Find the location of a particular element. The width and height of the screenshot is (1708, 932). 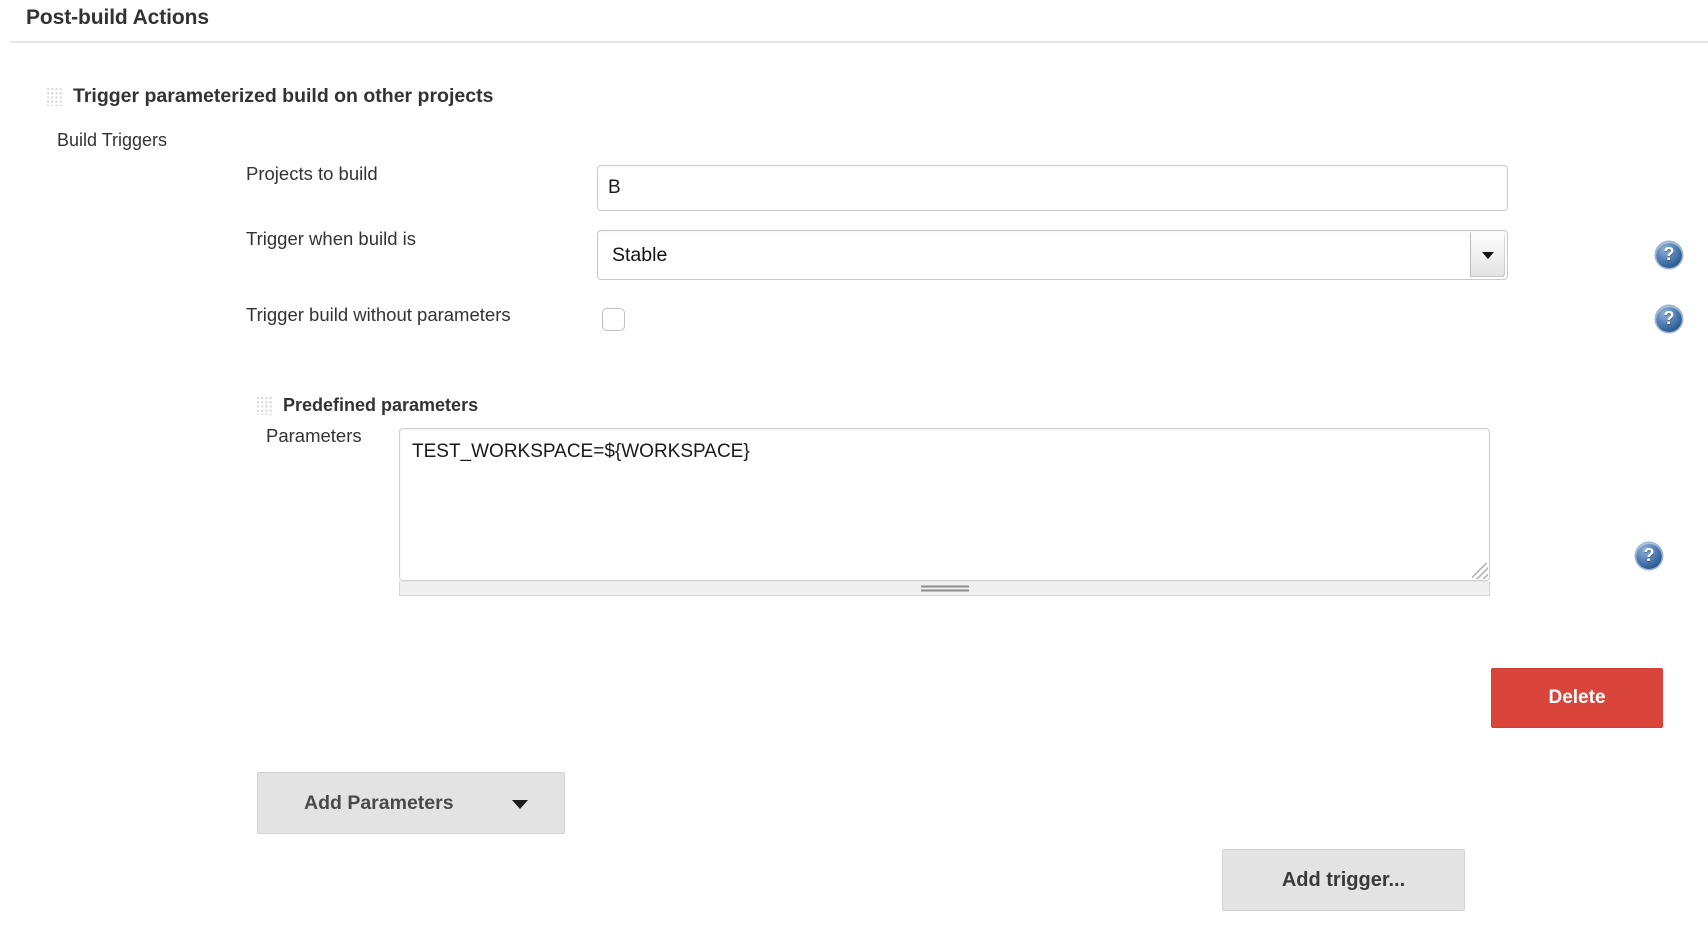

delete-button: Delete is located at coordinates (1577, 698).